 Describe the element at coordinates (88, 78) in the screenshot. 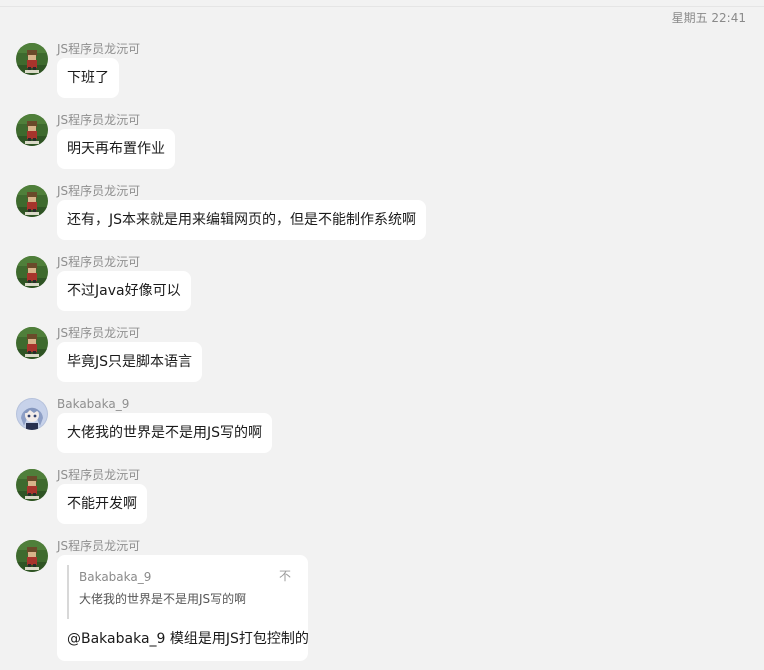

I see `message-bubble: 下班了` at that location.